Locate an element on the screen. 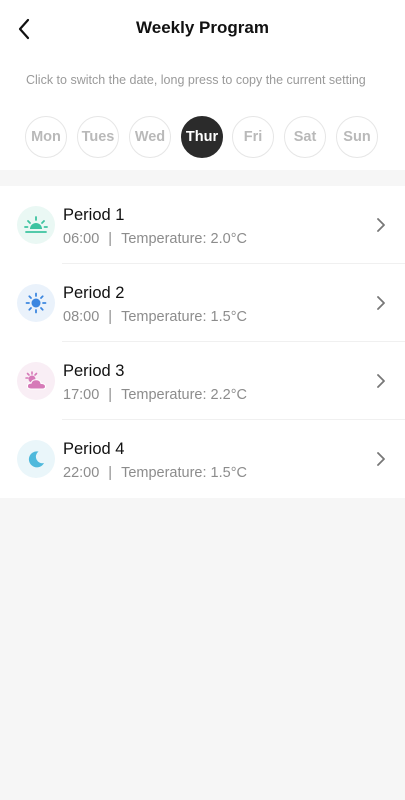 The width and height of the screenshot is (405, 800). period-row-1: Period 1 06:00 | Temperature: 2.0°C is located at coordinates (202, 225).